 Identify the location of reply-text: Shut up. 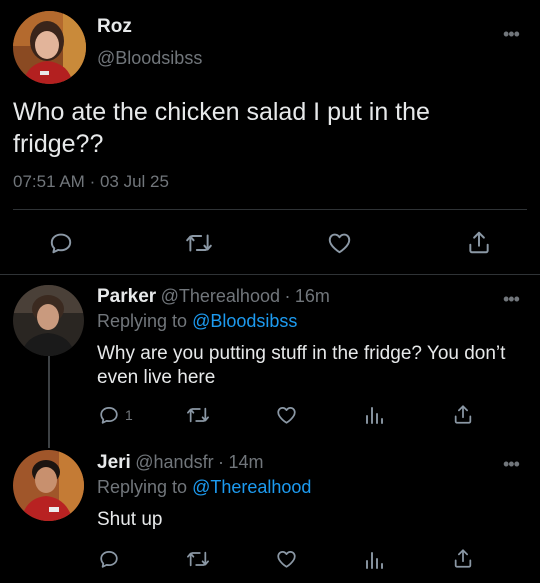
(130, 519).